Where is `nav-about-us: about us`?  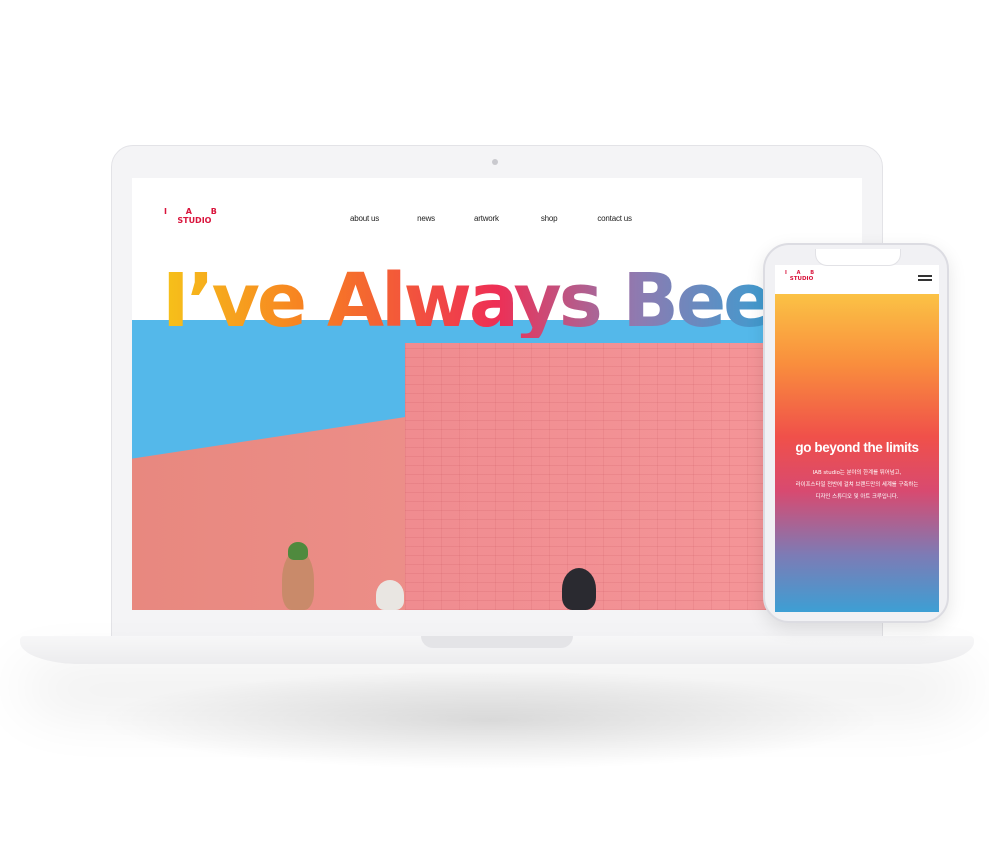
nav-about-us: about us is located at coordinates (364, 218).